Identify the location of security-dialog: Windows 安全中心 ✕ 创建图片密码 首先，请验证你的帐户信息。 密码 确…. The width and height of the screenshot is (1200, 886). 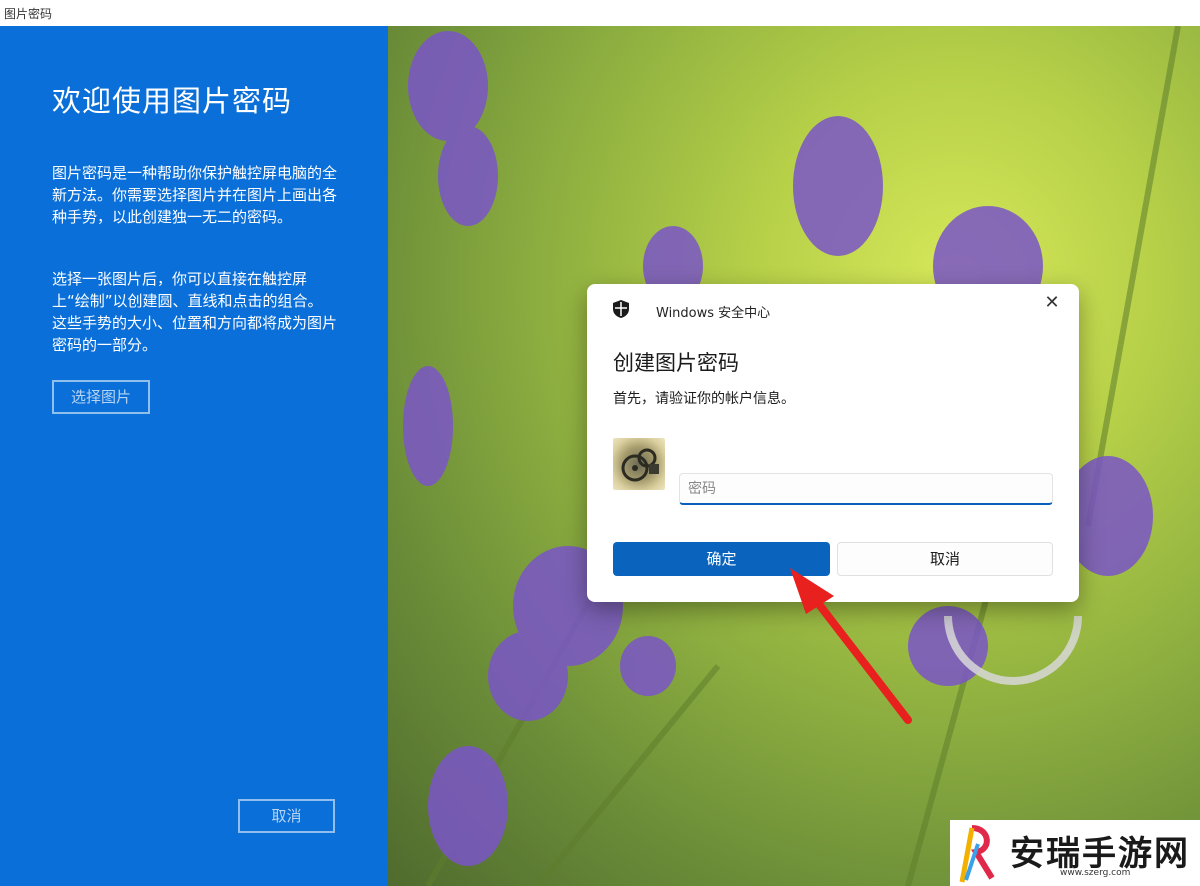
(833, 443).